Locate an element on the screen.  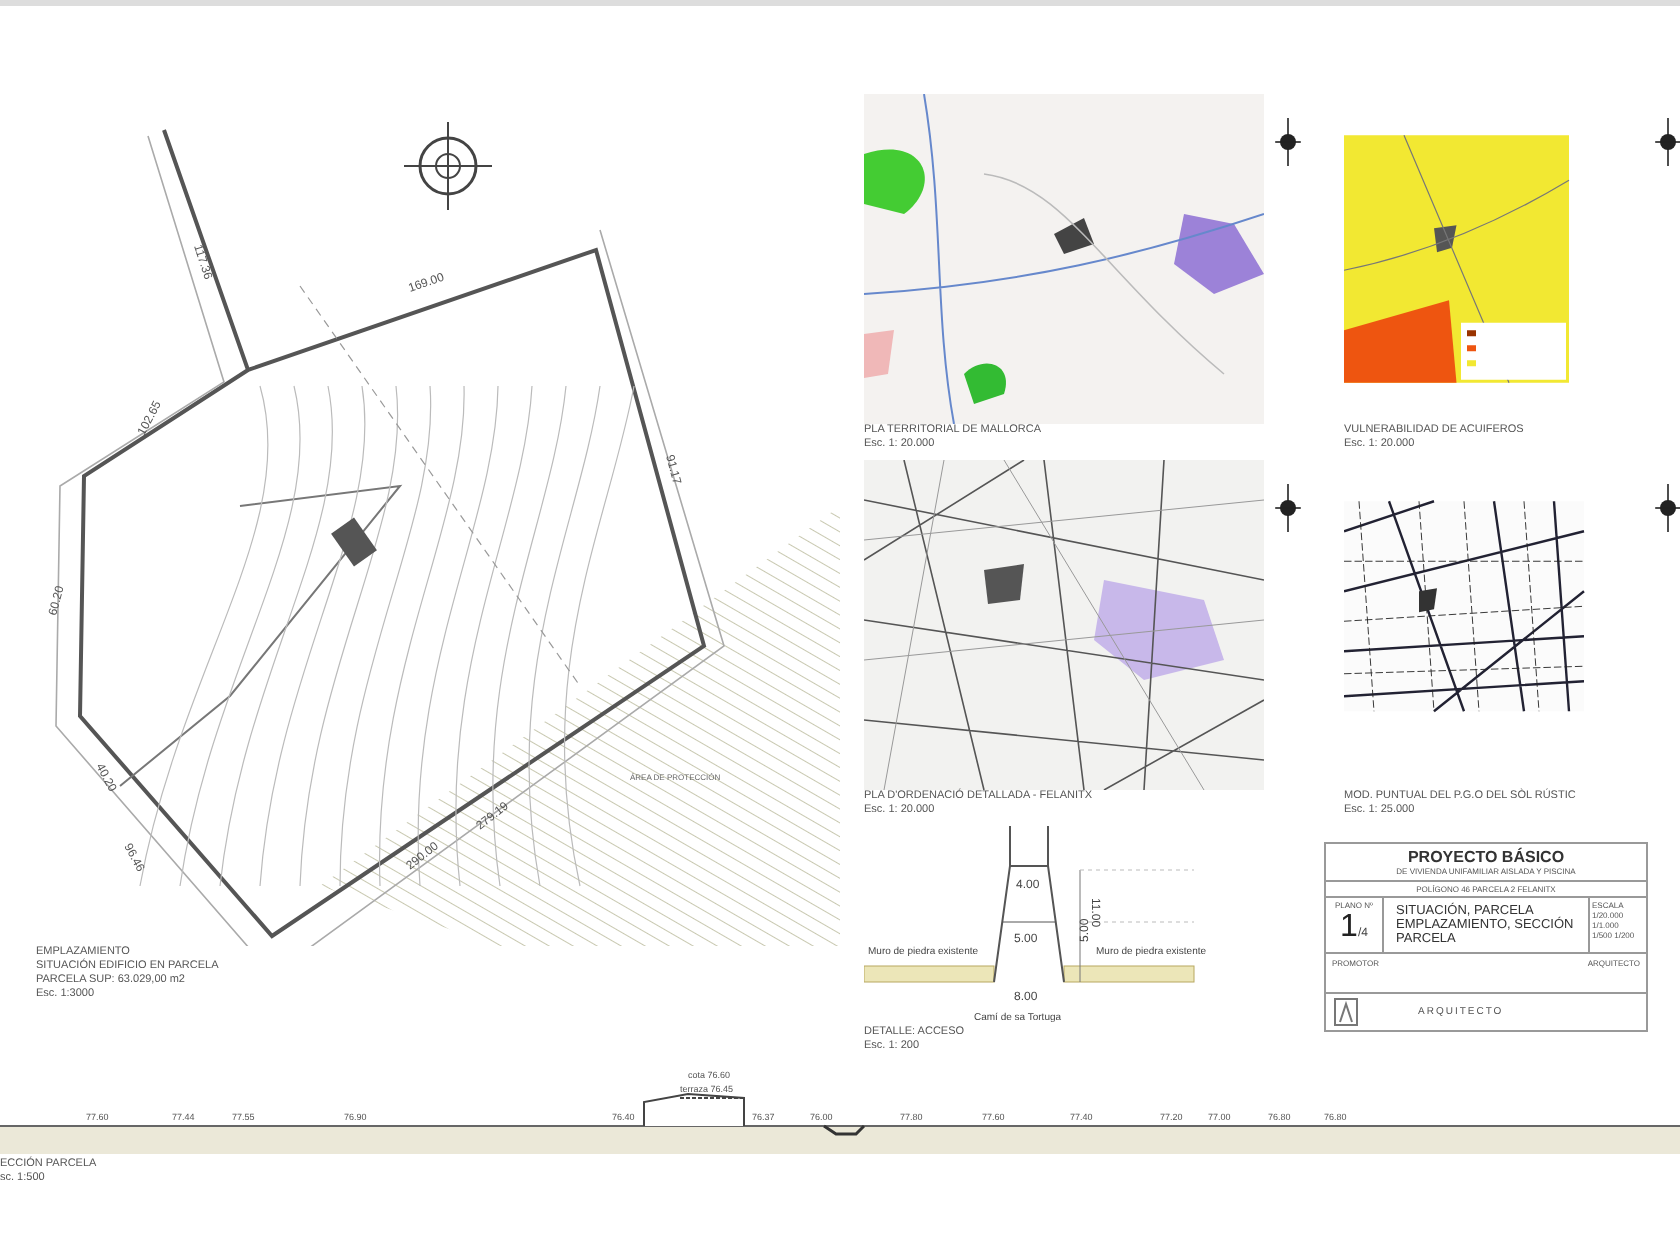
project-title: PROYECTO BÁSICO is located at coordinates (1486, 857).